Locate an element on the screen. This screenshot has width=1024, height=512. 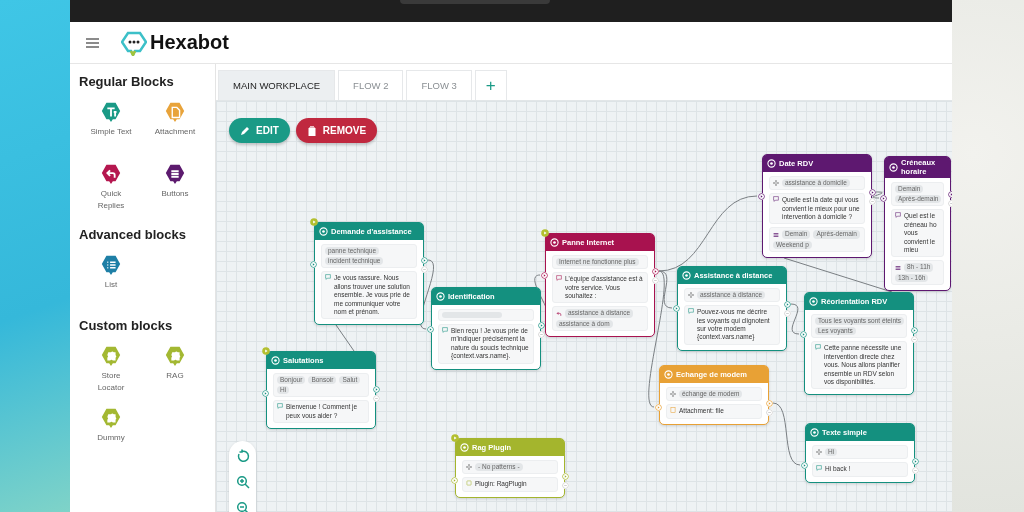
flow-tab: FLOW 3 is located at coordinates (439, 85).